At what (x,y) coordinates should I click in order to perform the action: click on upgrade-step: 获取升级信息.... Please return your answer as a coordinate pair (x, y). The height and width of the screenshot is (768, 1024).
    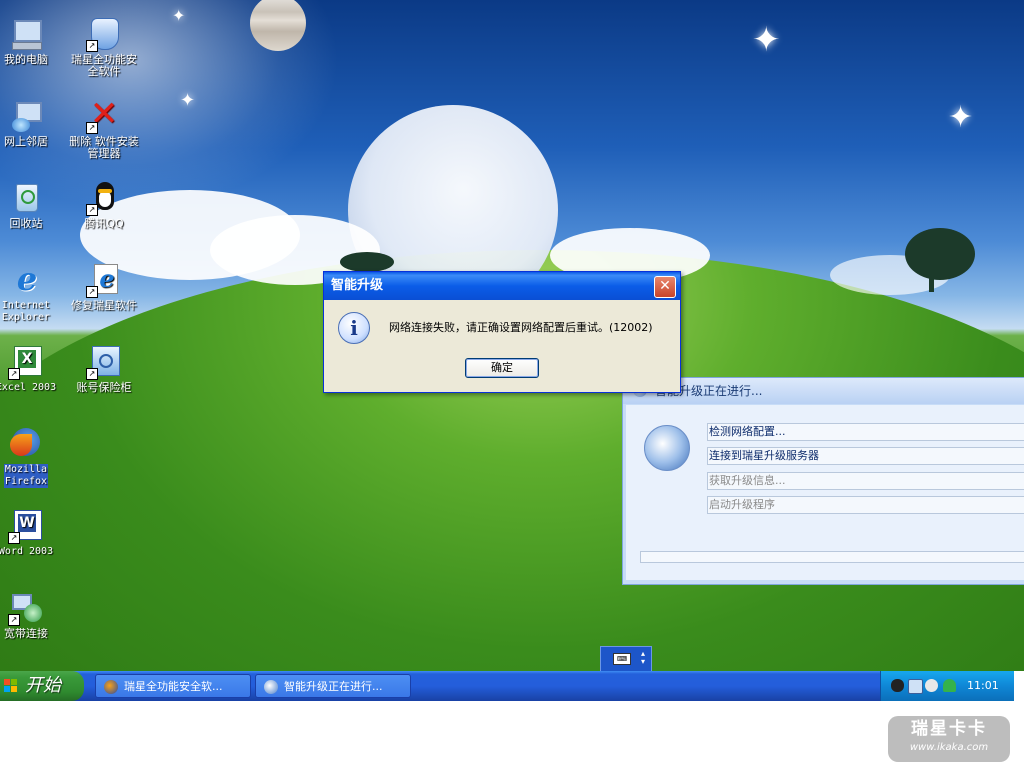
    Looking at the image, I should click on (865, 481).